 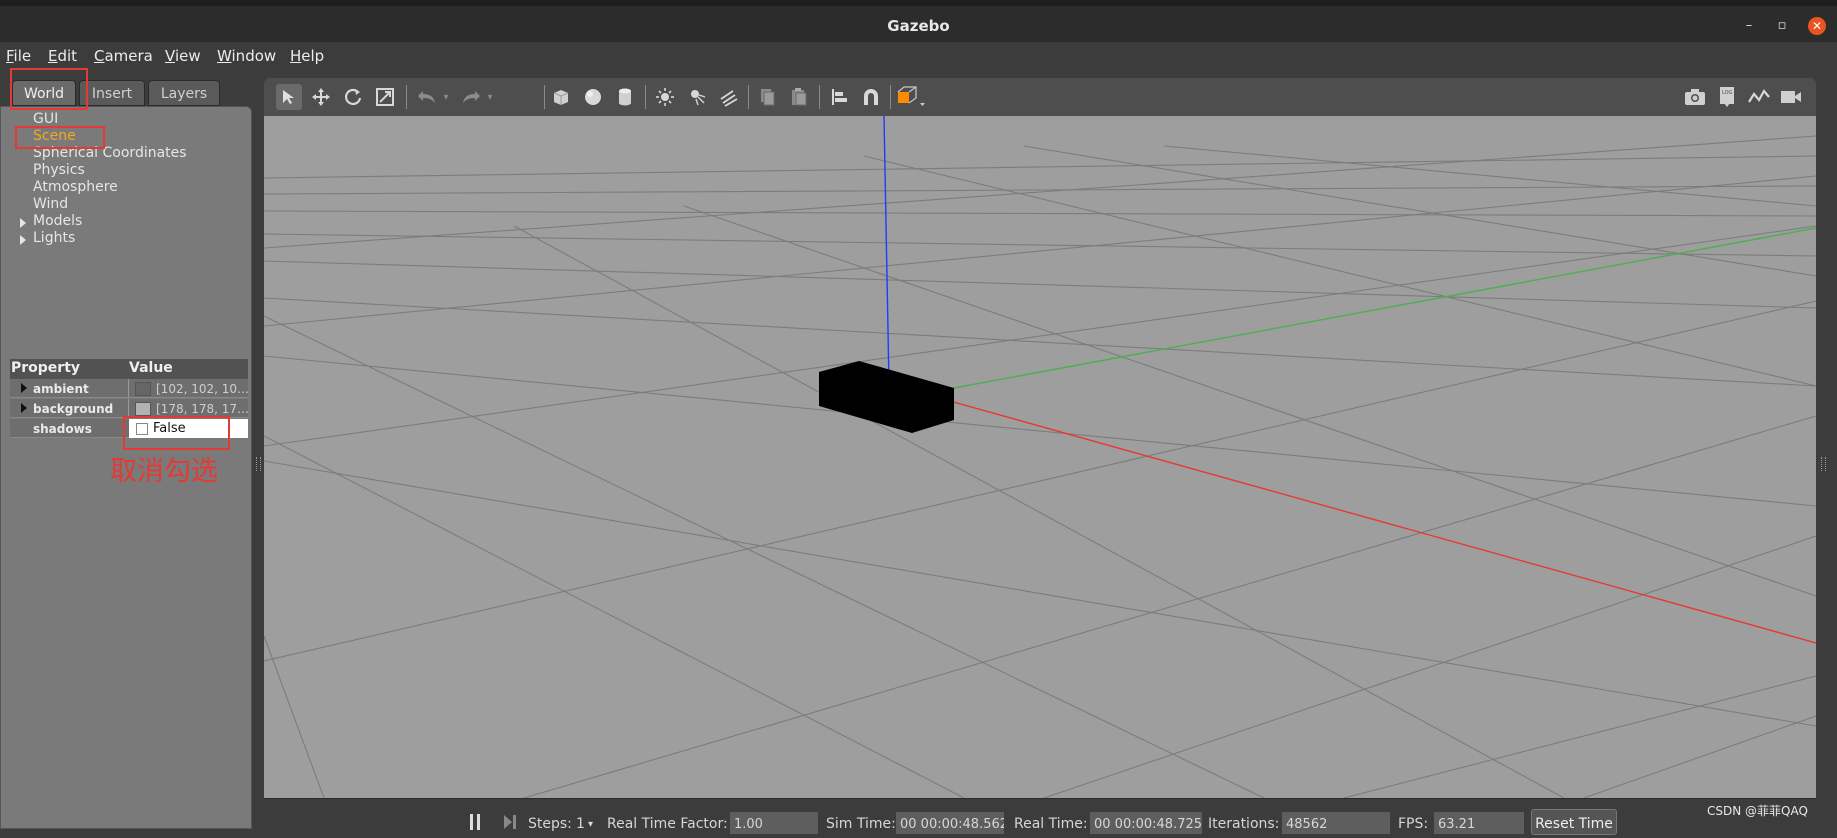 What do you see at coordinates (799, 97) in the screenshot?
I see `paste-icon` at bounding box center [799, 97].